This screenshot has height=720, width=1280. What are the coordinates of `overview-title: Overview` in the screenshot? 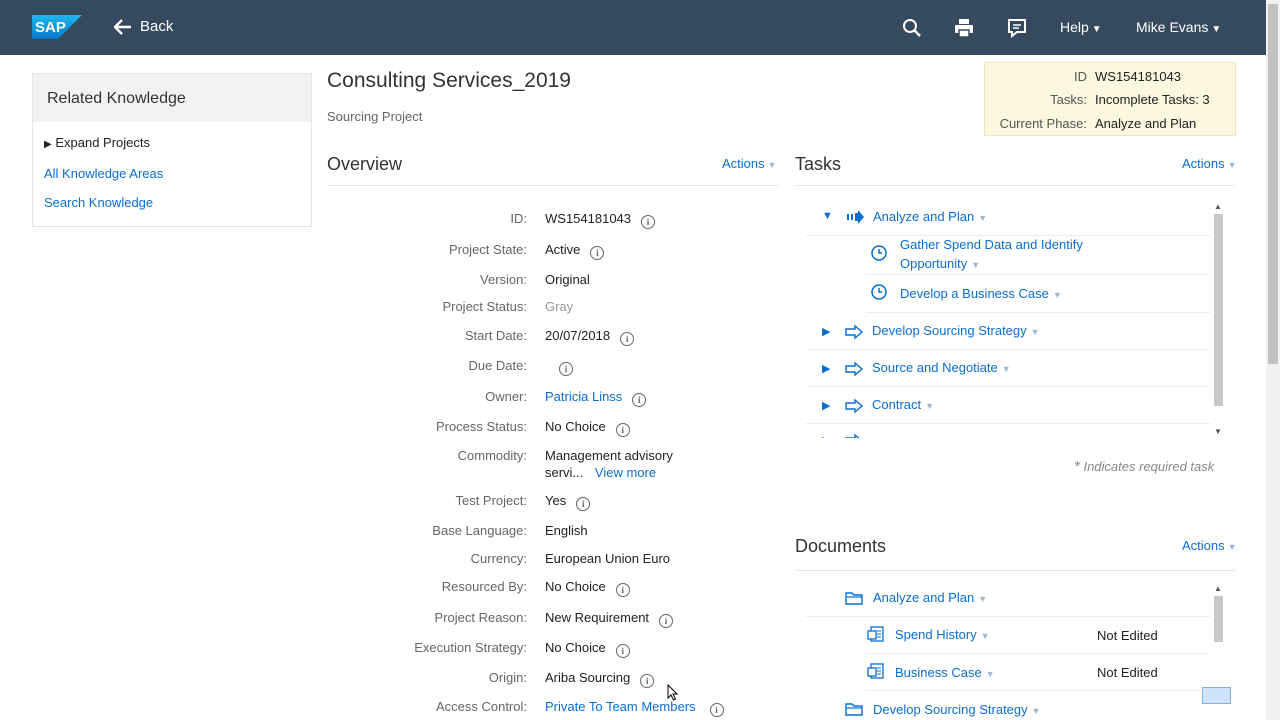 It's located at (365, 164).